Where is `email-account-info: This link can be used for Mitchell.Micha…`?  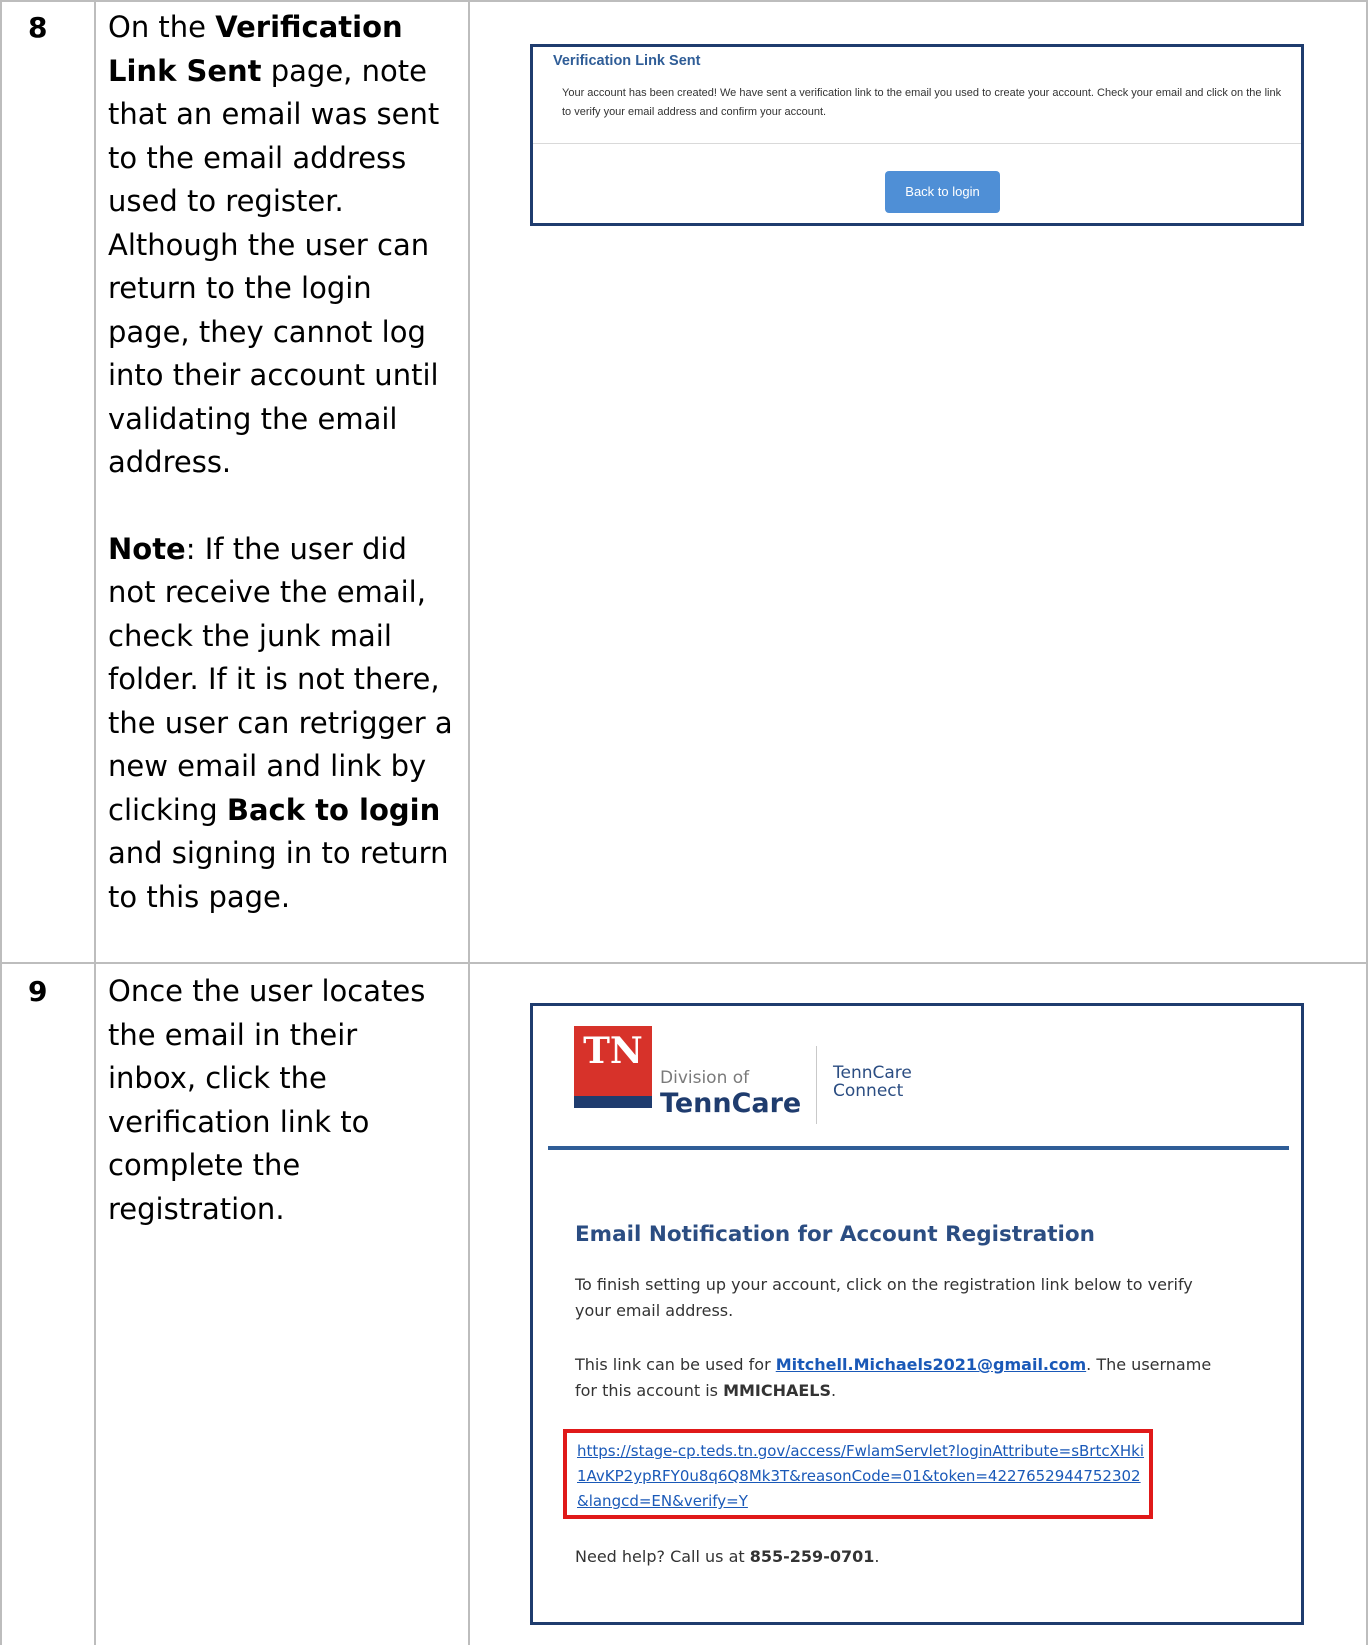 email-account-info: This link can be used for Mitchell.Micha… is located at coordinates (900, 1378).